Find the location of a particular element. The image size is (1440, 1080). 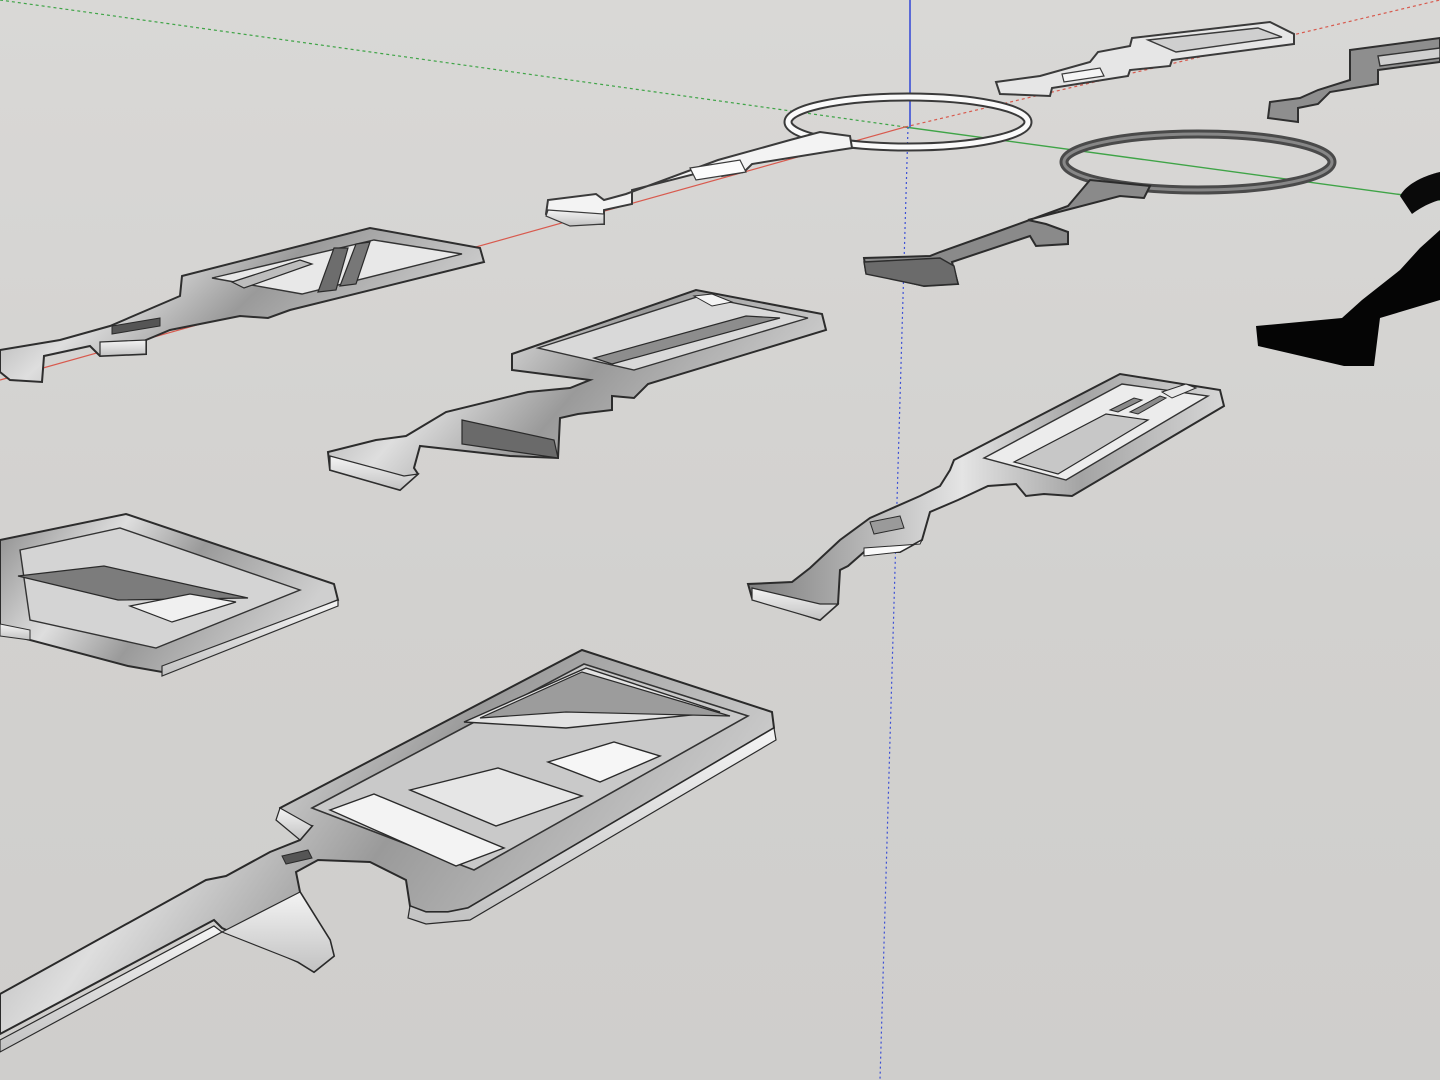

key-diagonal-mid is located at coordinates (577, 390).